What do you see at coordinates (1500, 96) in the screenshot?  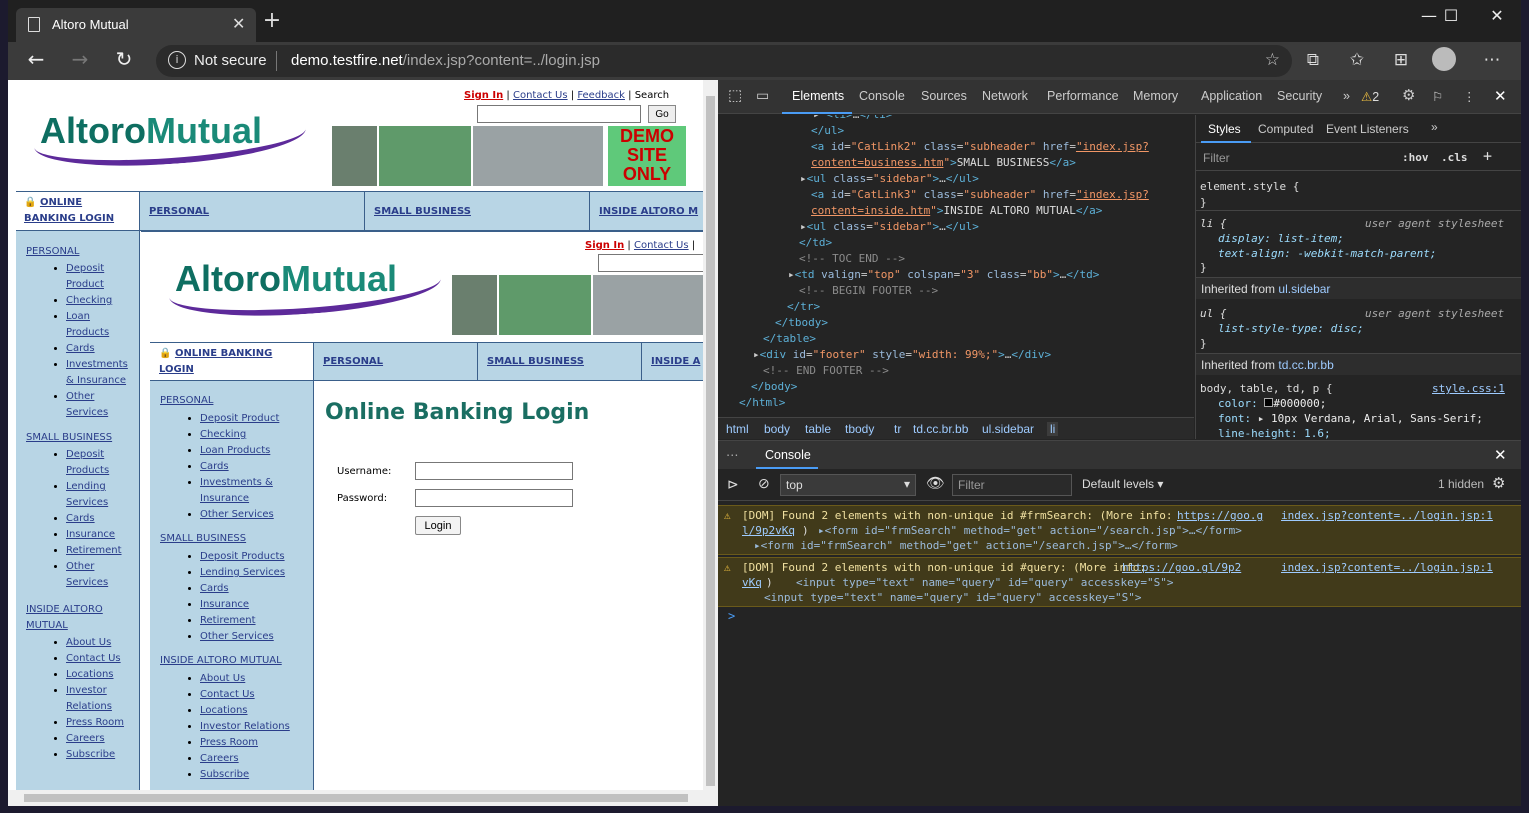 I see `close-devtools-icon: ✕` at bounding box center [1500, 96].